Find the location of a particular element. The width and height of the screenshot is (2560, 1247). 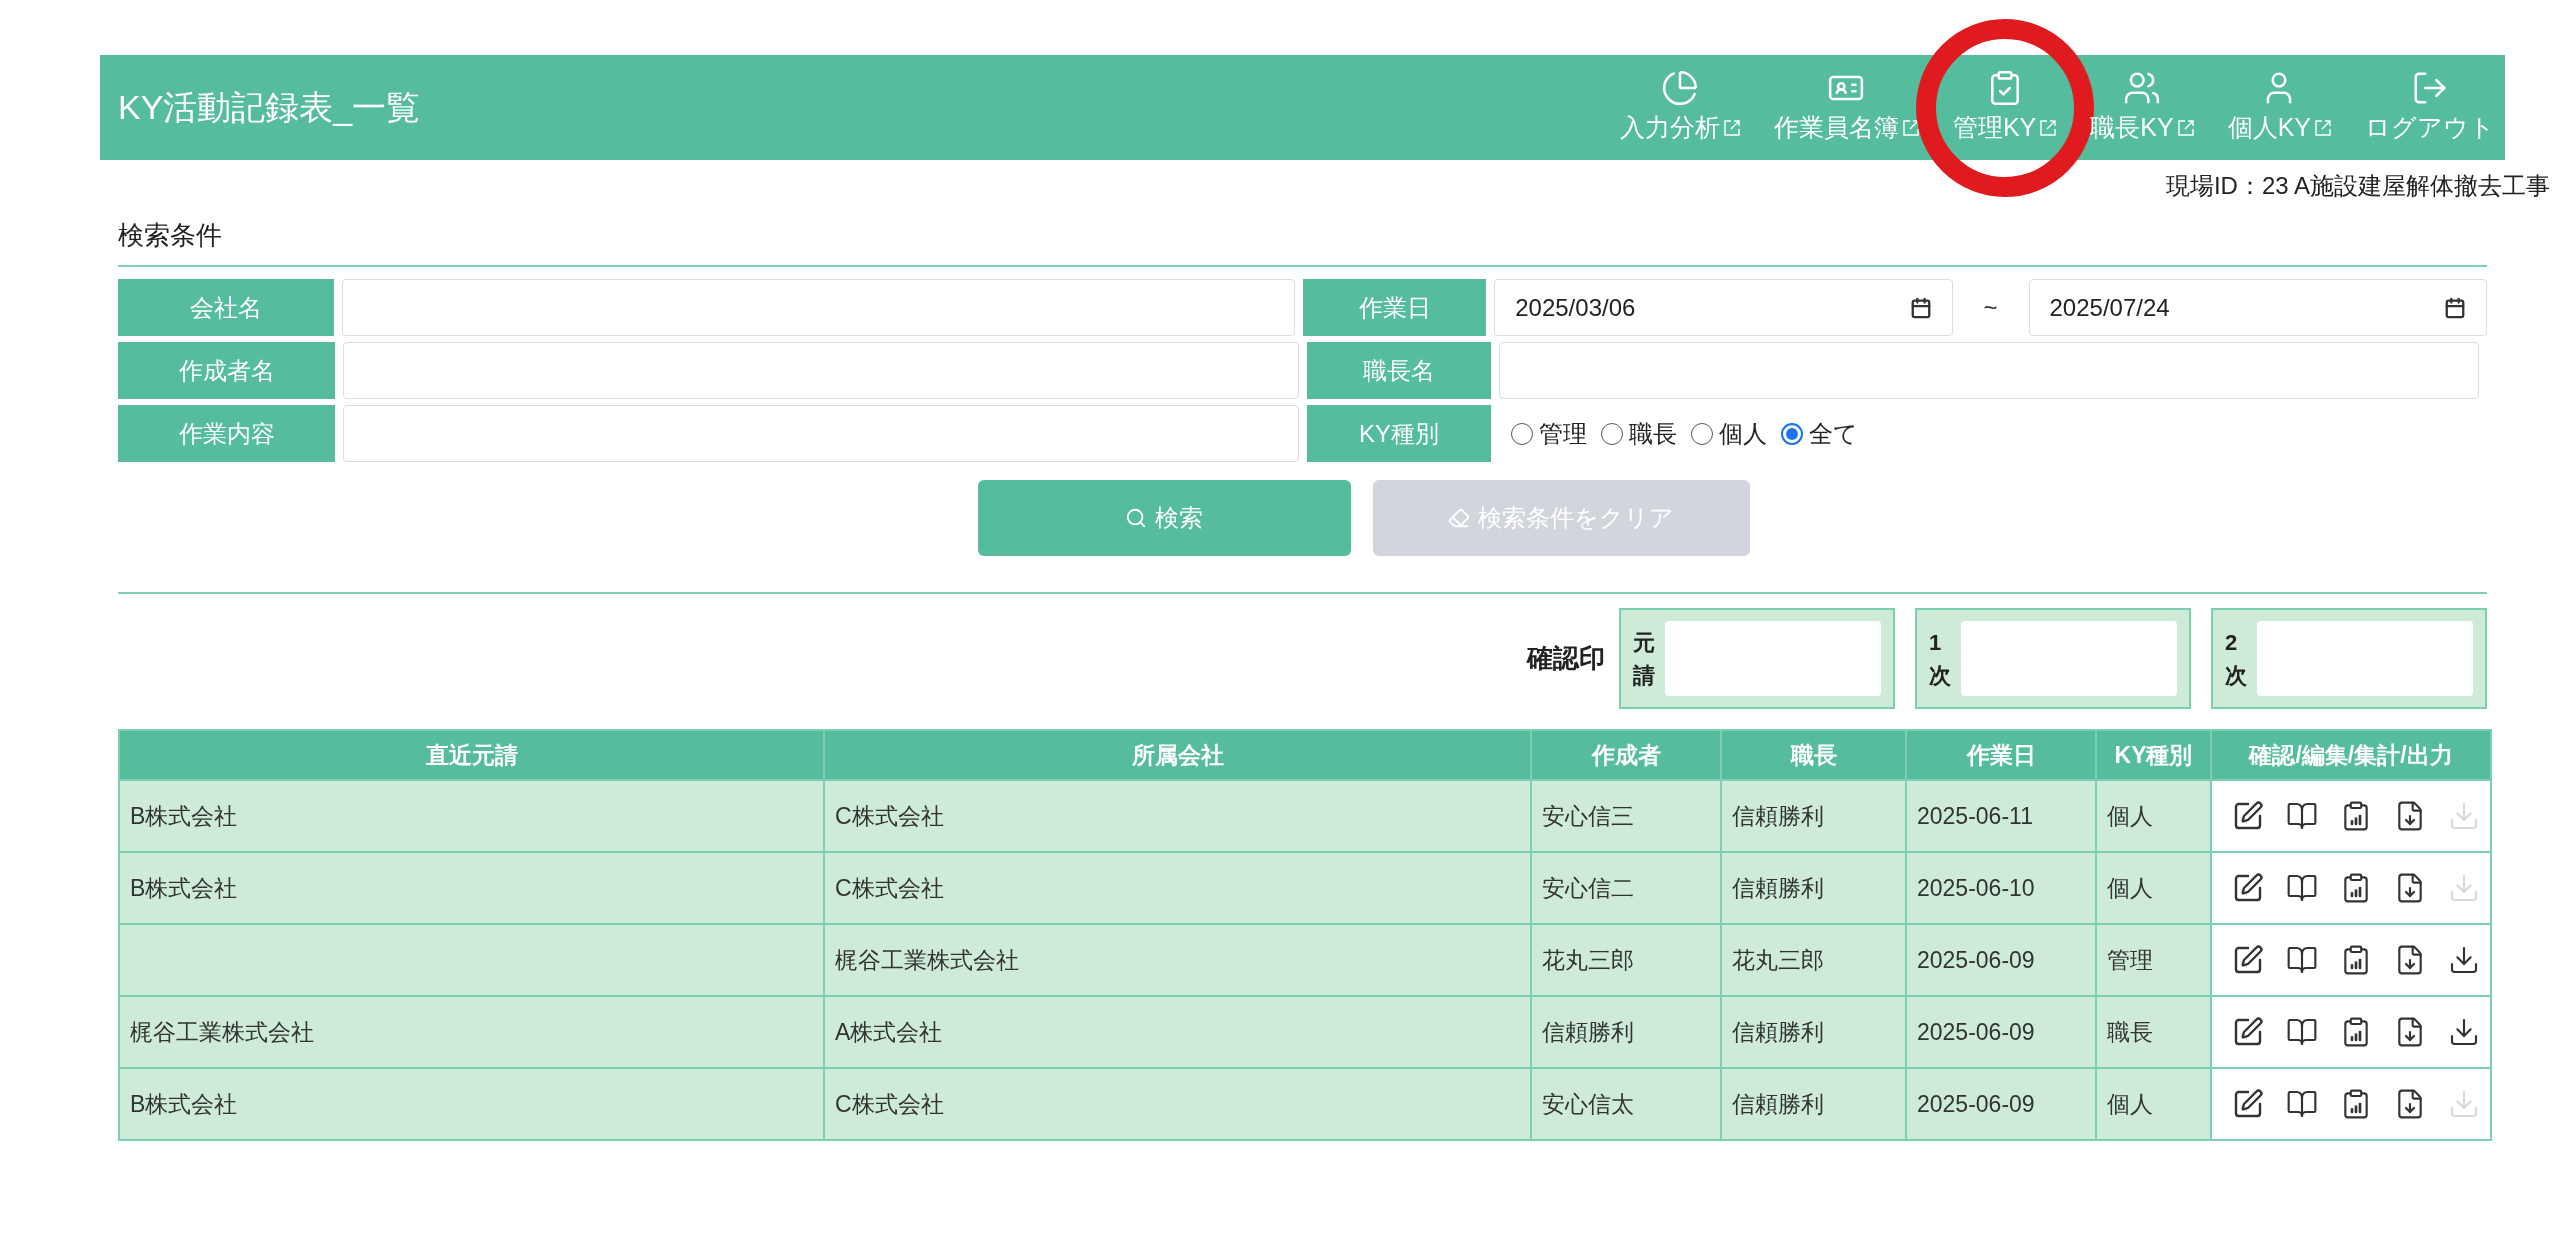

table-cell: 2025-06-10 is located at coordinates (2001, 888).